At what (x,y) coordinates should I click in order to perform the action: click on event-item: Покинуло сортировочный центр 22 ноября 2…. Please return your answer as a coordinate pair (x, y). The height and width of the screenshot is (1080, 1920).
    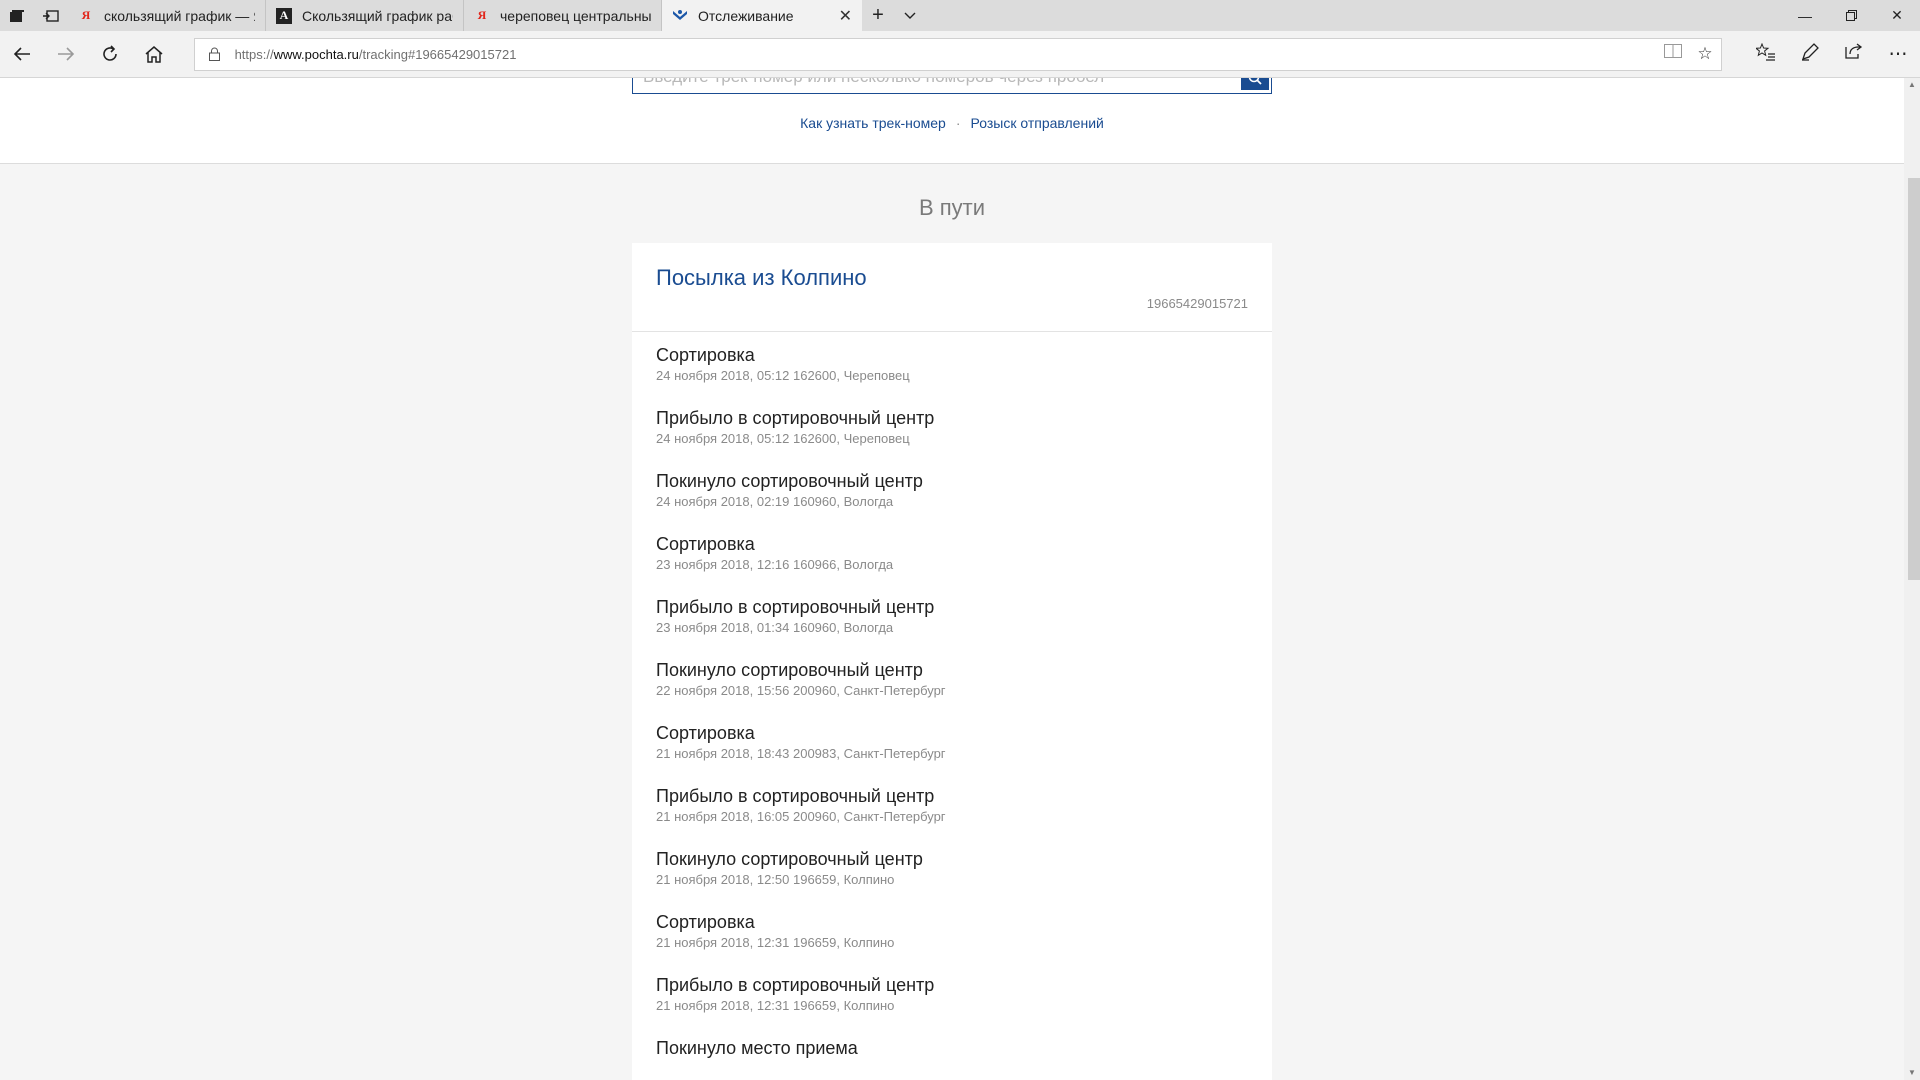
    Looking at the image, I should click on (952, 688).